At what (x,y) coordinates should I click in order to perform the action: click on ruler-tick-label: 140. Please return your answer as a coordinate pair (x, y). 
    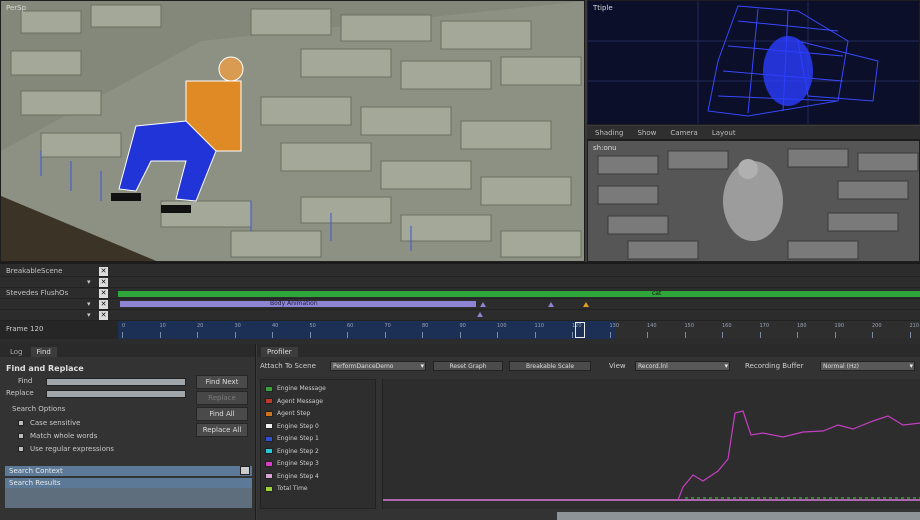
    Looking at the image, I should click on (652, 326).